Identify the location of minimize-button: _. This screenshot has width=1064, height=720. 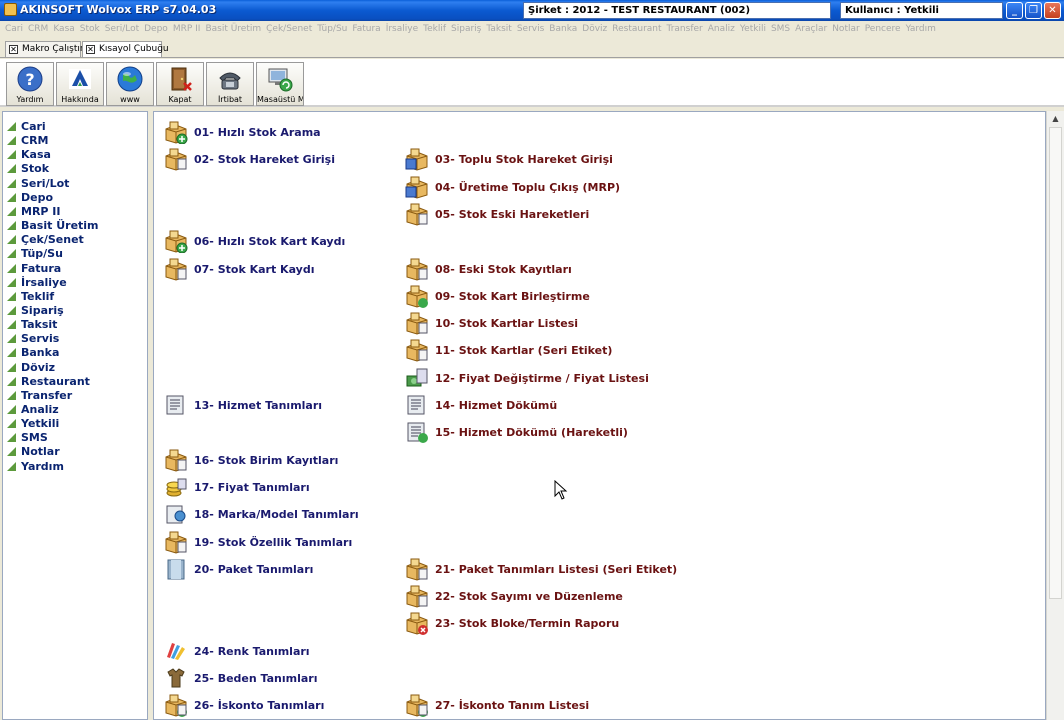
(1014, 10).